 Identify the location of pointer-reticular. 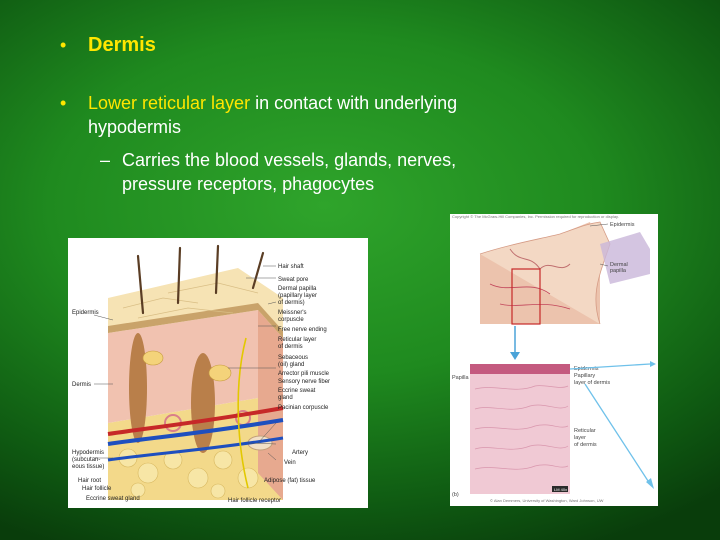
(617, 434).